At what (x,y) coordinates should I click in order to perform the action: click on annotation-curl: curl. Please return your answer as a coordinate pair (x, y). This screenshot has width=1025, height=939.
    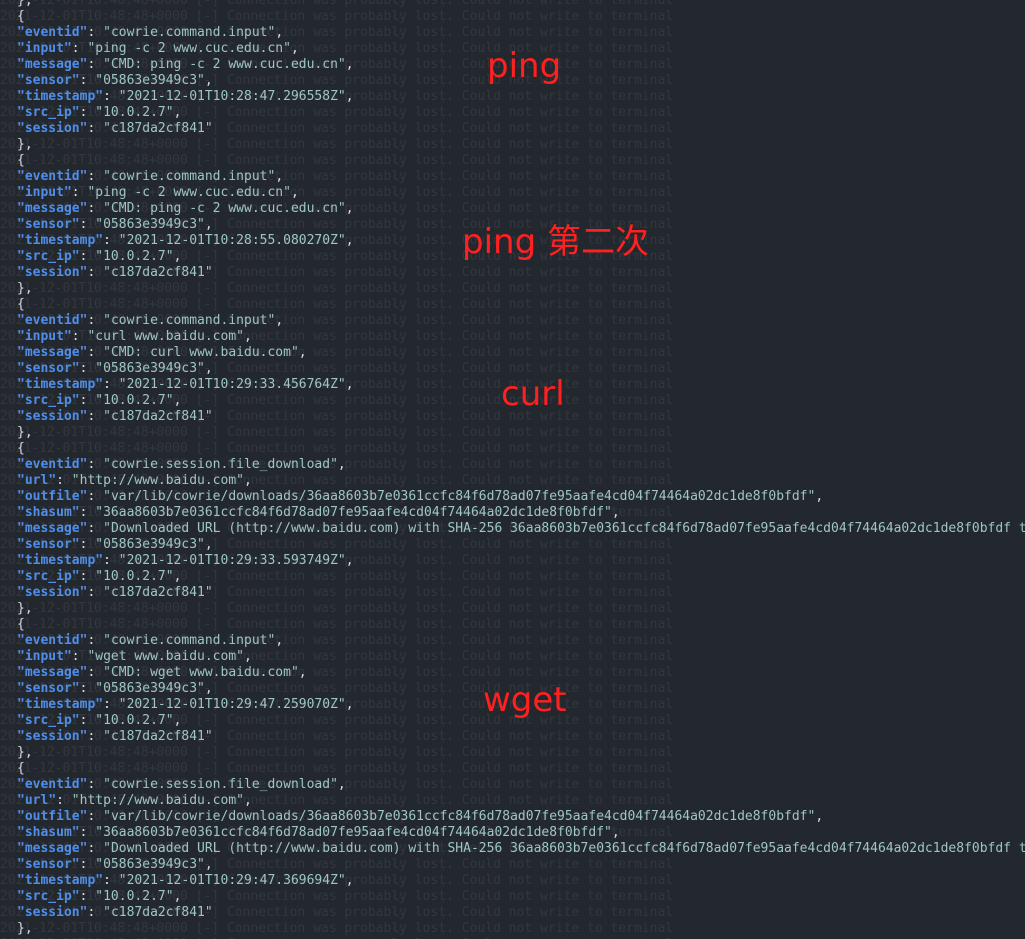
    Looking at the image, I should click on (533, 394).